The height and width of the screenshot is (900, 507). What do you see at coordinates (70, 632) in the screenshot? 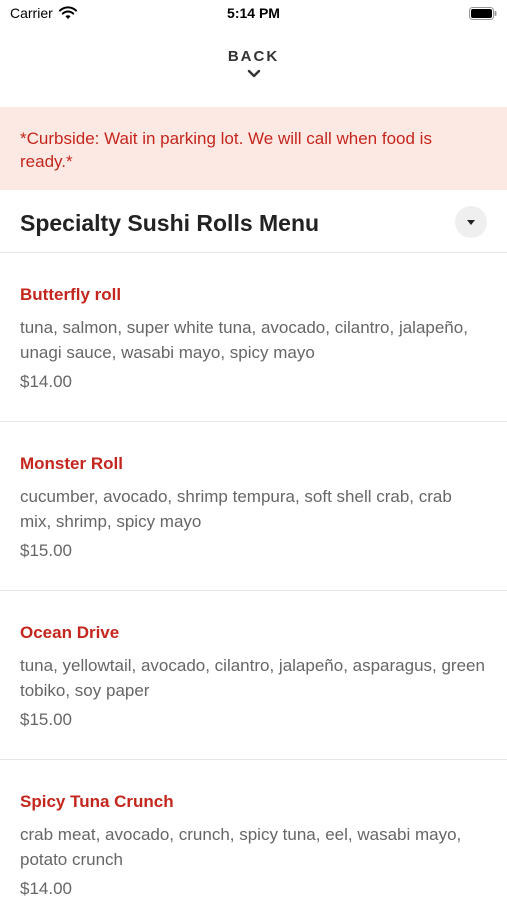
I see `item-name: Ocean Drive` at bounding box center [70, 632].